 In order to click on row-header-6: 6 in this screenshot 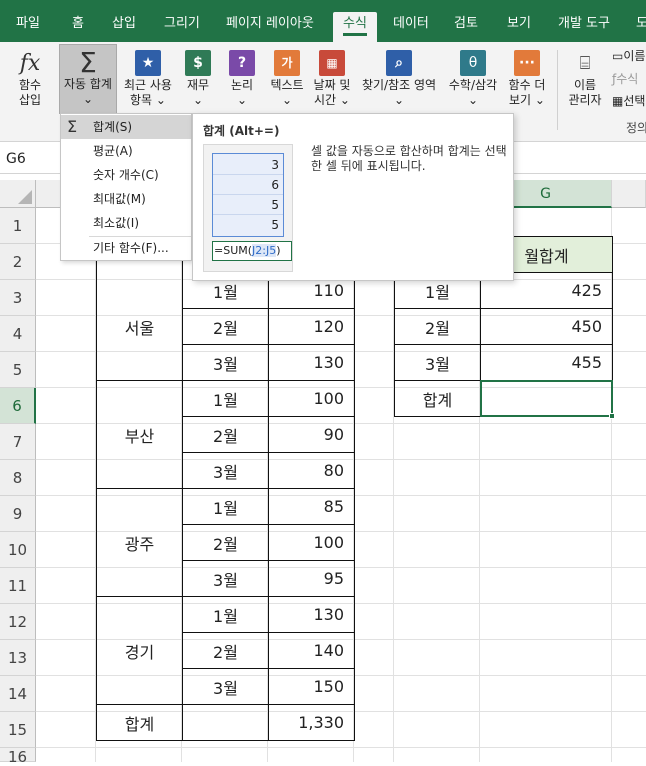, I will do `click(18, 406)`.